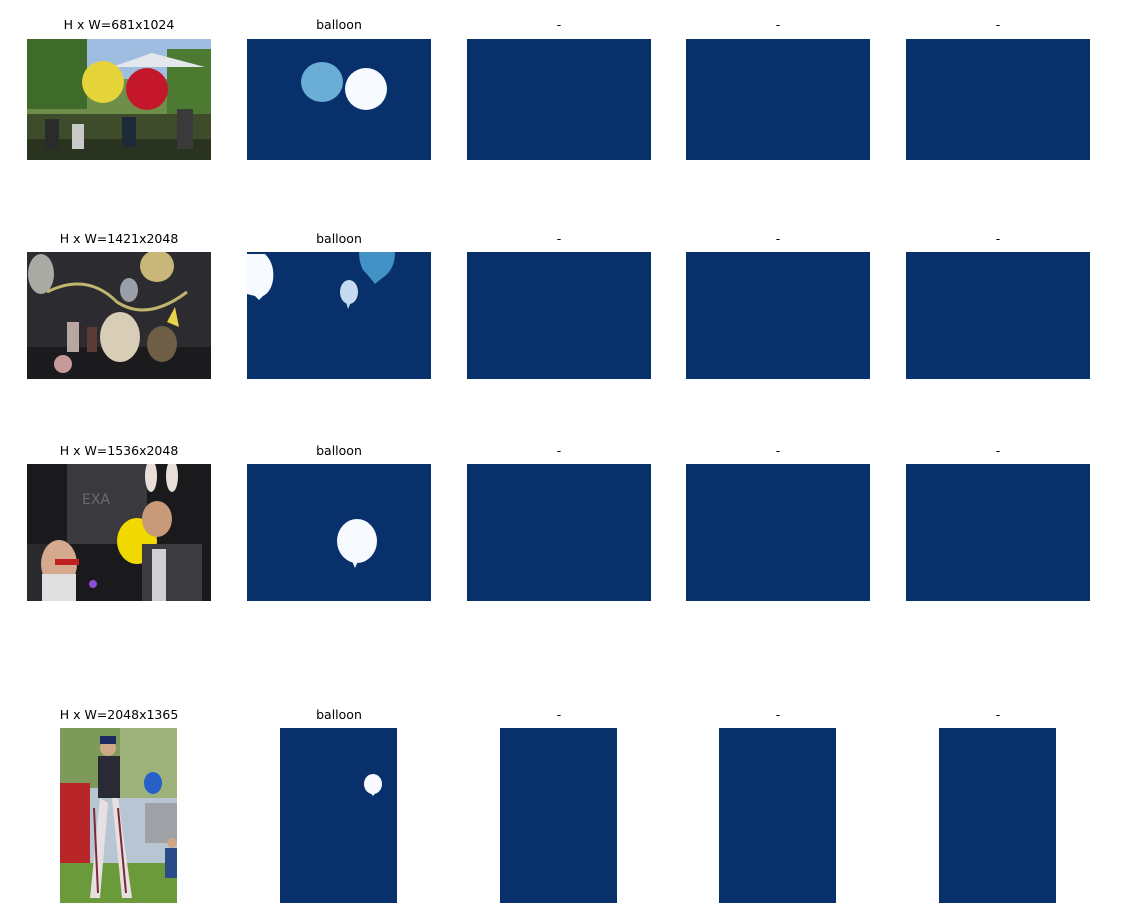 The image size is (1122, 918). I want to click on photo-title: H x W=1421x2048, so click(119, 238).